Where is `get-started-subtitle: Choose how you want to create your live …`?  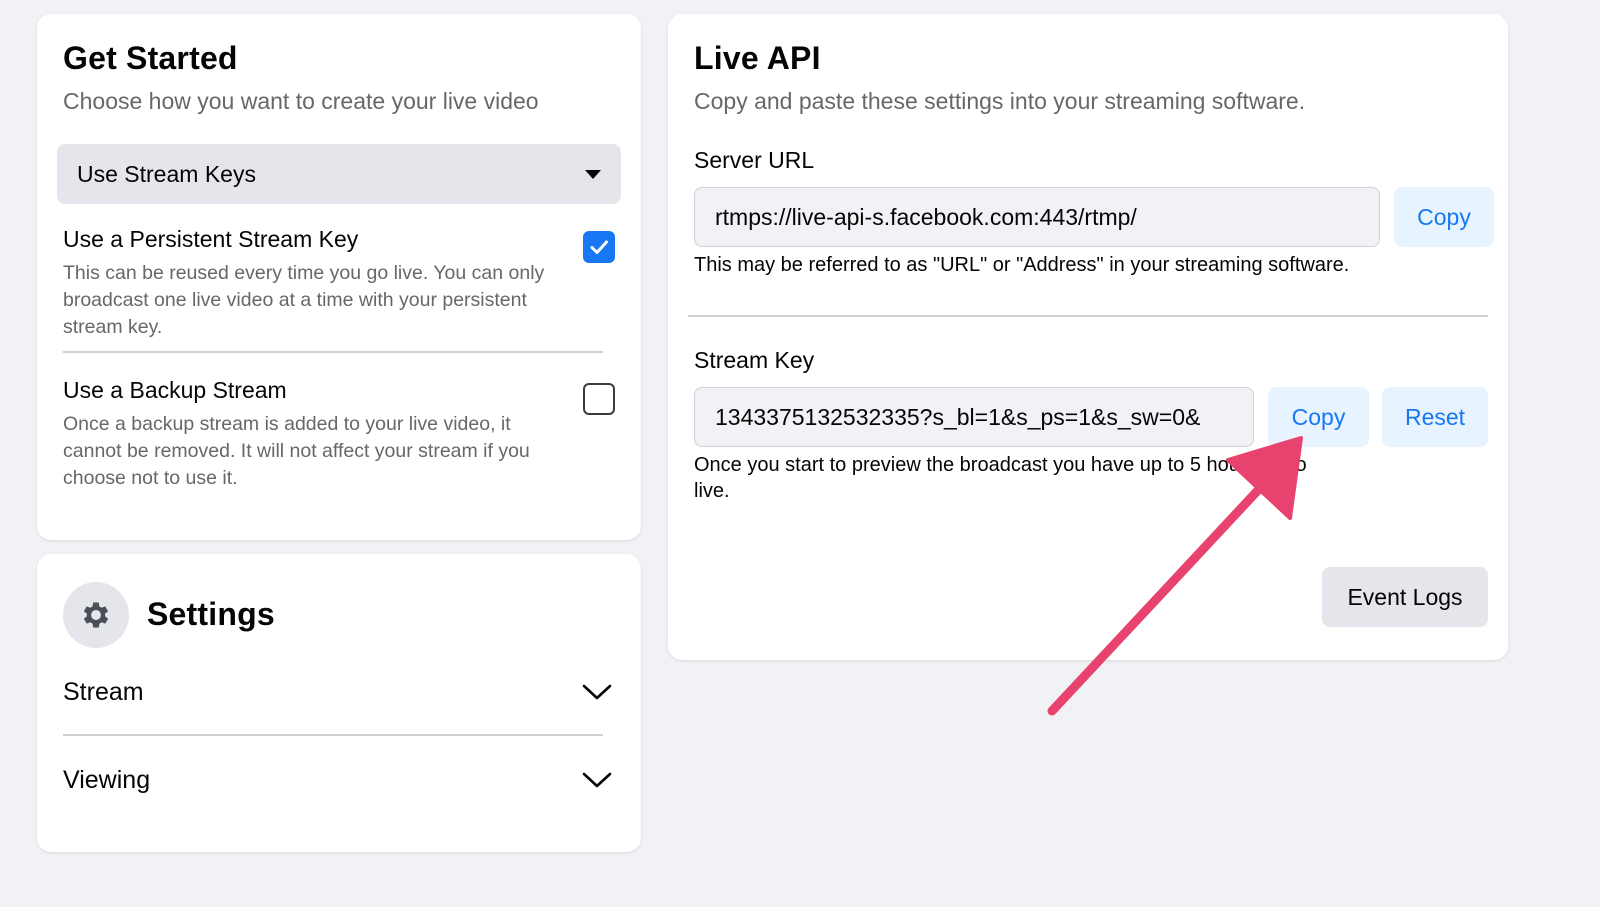 get-started-subtitle: Choose how you want to create your live … is located at coordinates (301, 101).